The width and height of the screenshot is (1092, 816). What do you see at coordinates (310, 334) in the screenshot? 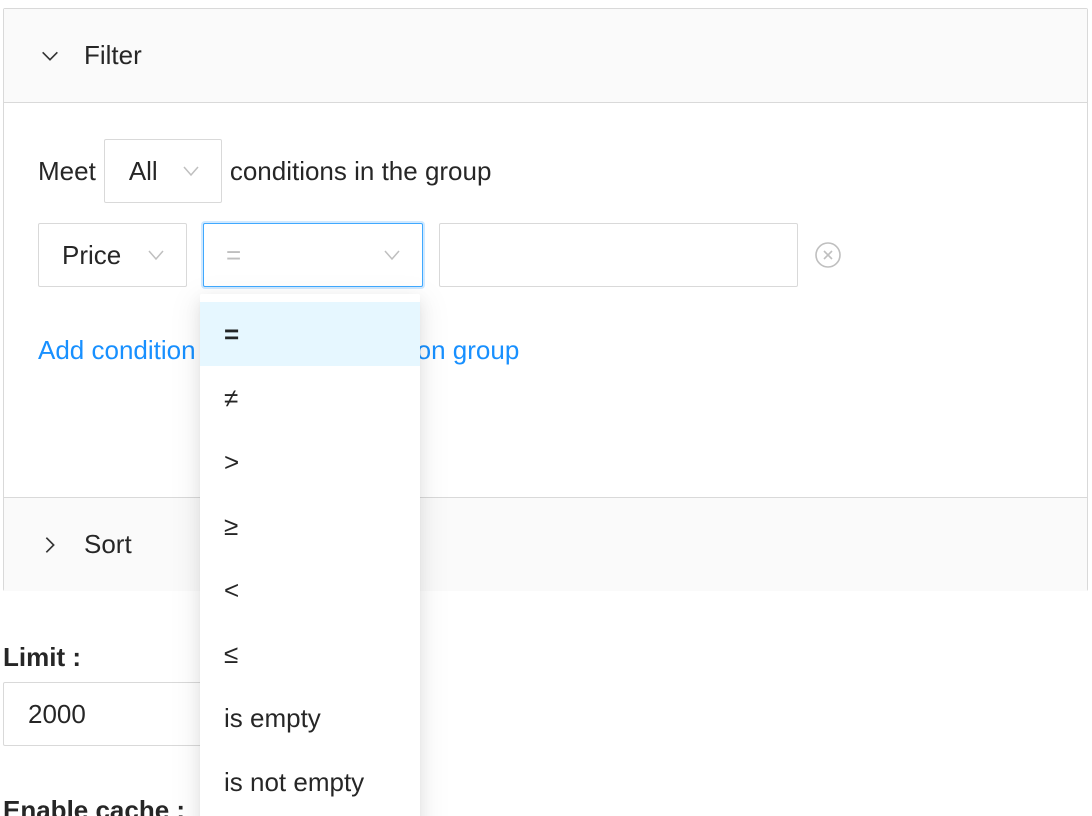
I see `operator-option: =` at bounding box center [310, 334].